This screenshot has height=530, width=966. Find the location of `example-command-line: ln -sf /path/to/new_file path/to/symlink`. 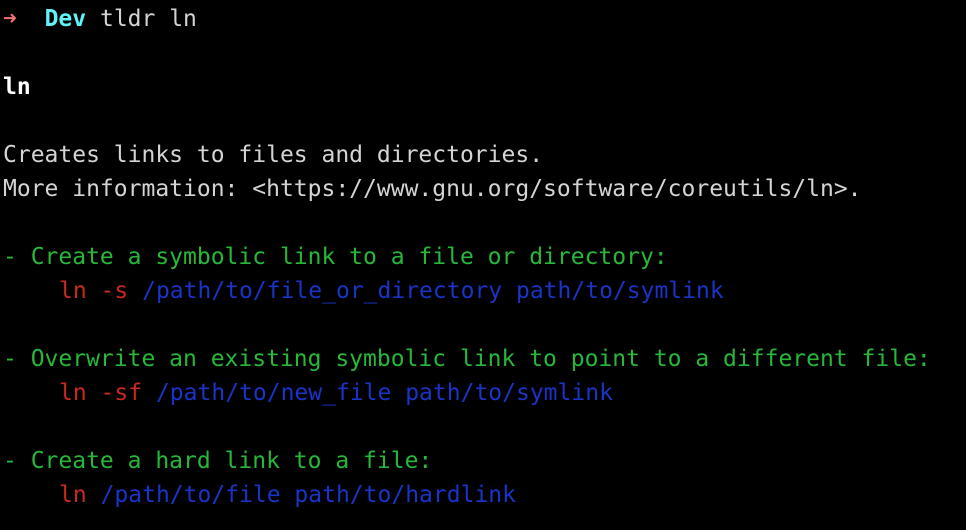

example-command-line: ln -sf /path/to/new_file path/to/symlink is located at coordinates (336, 393).